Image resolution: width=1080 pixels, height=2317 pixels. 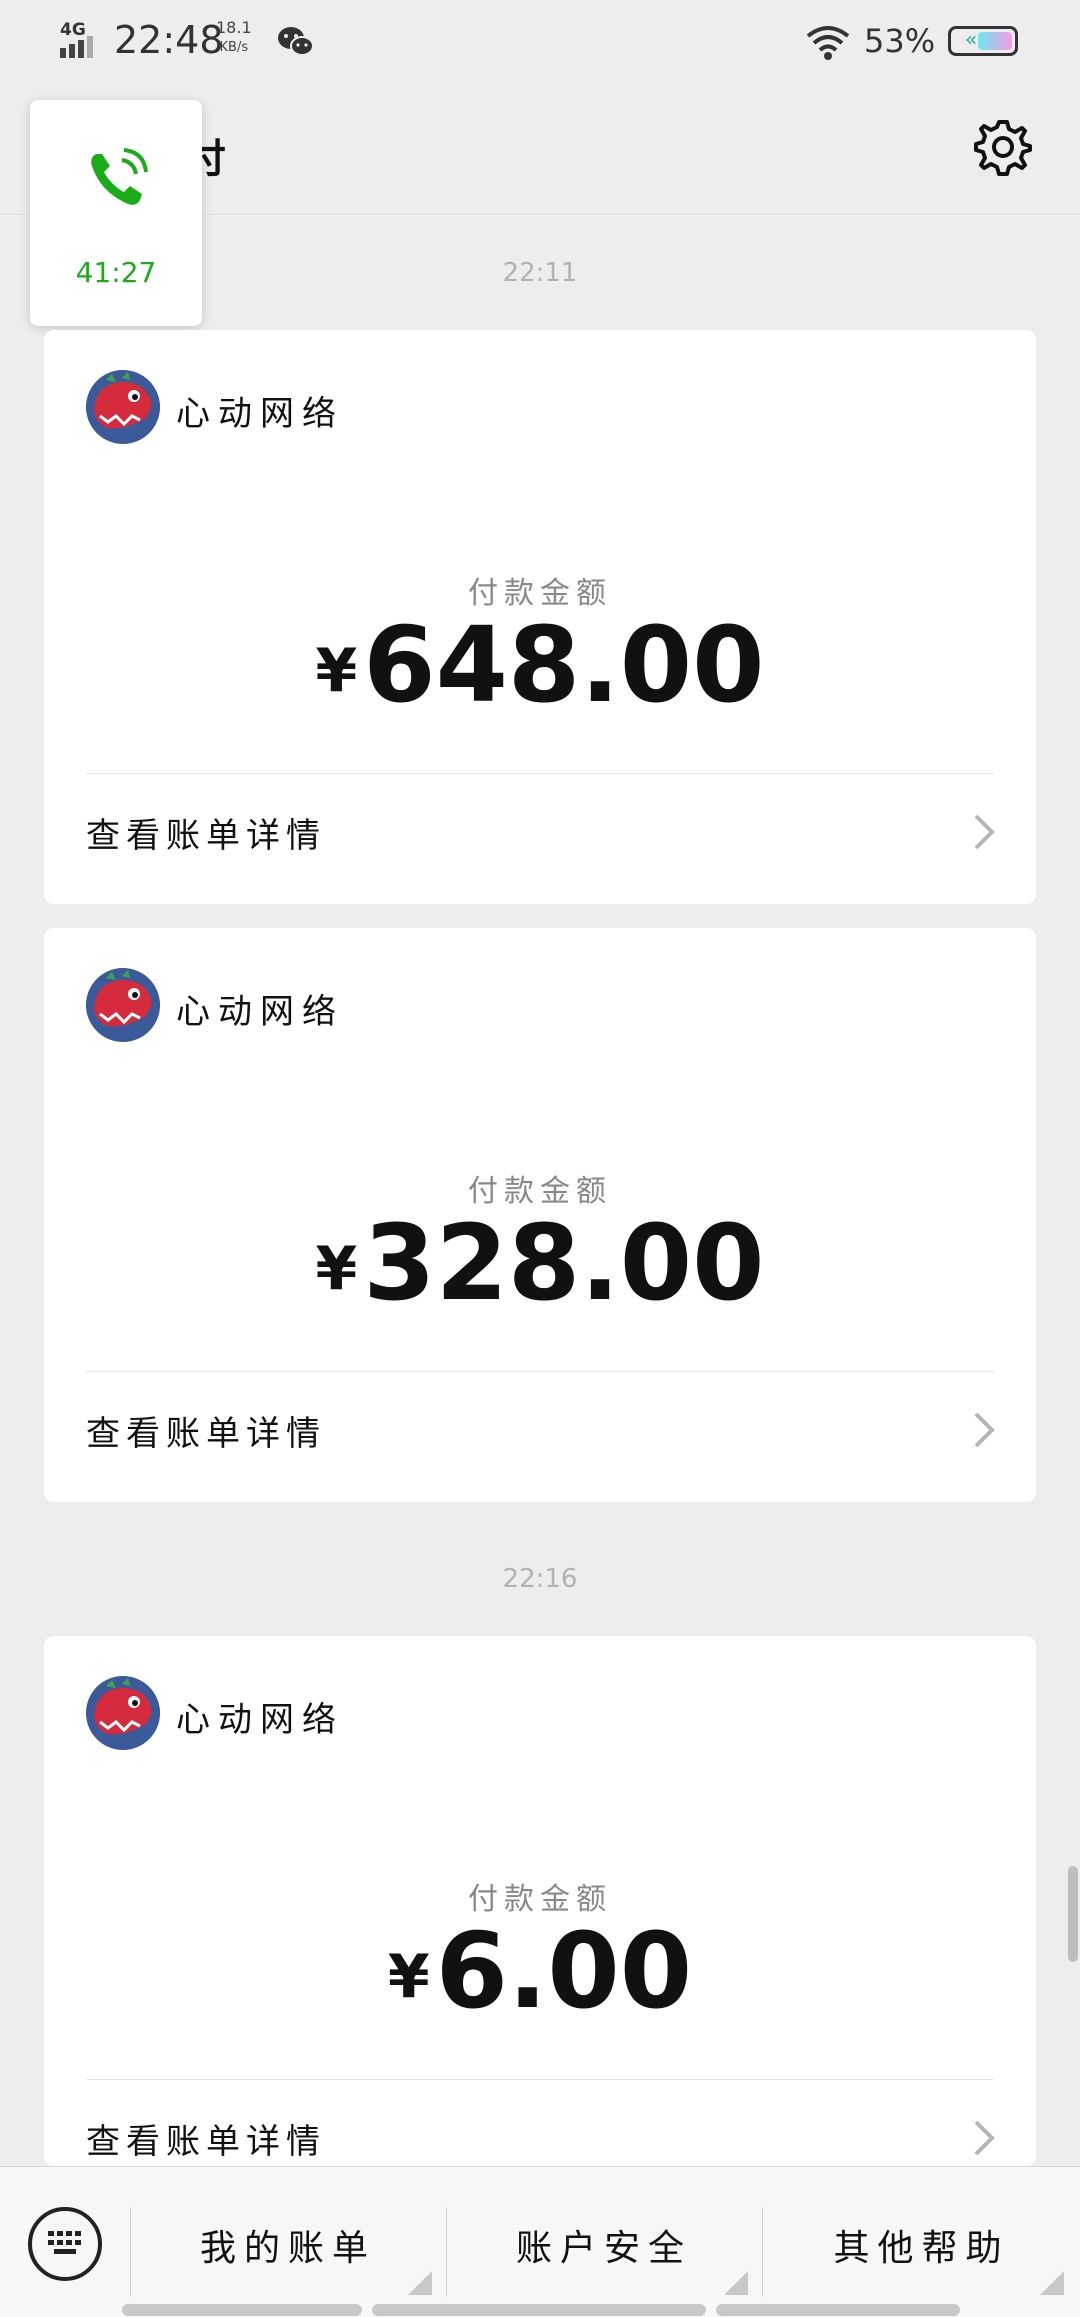 I want to click on amount-value: 648.00, so click(x=564, y=665).